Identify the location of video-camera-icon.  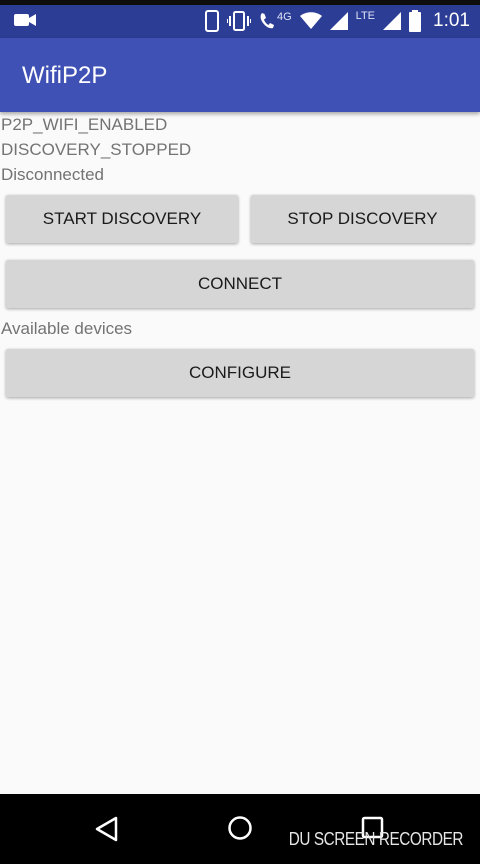
(25, 20).